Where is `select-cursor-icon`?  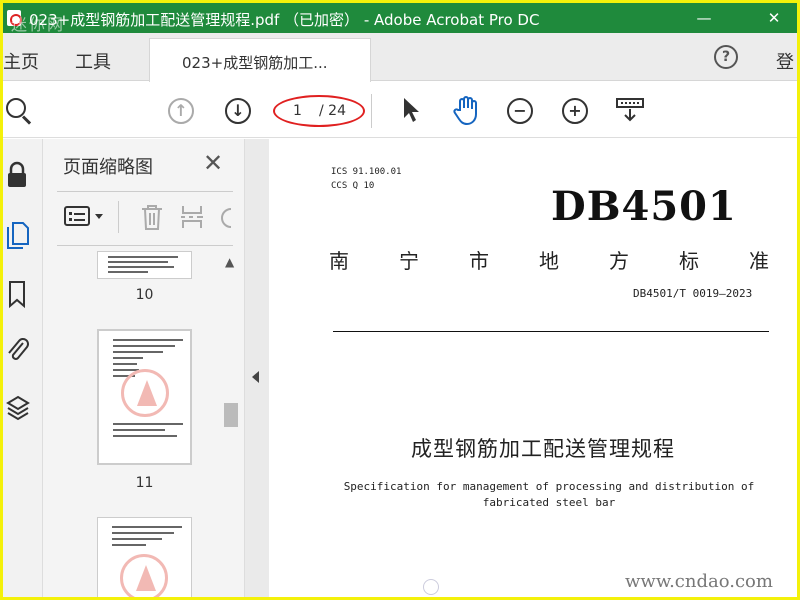 select-cursor-icon is located at coordinates (411, 110).